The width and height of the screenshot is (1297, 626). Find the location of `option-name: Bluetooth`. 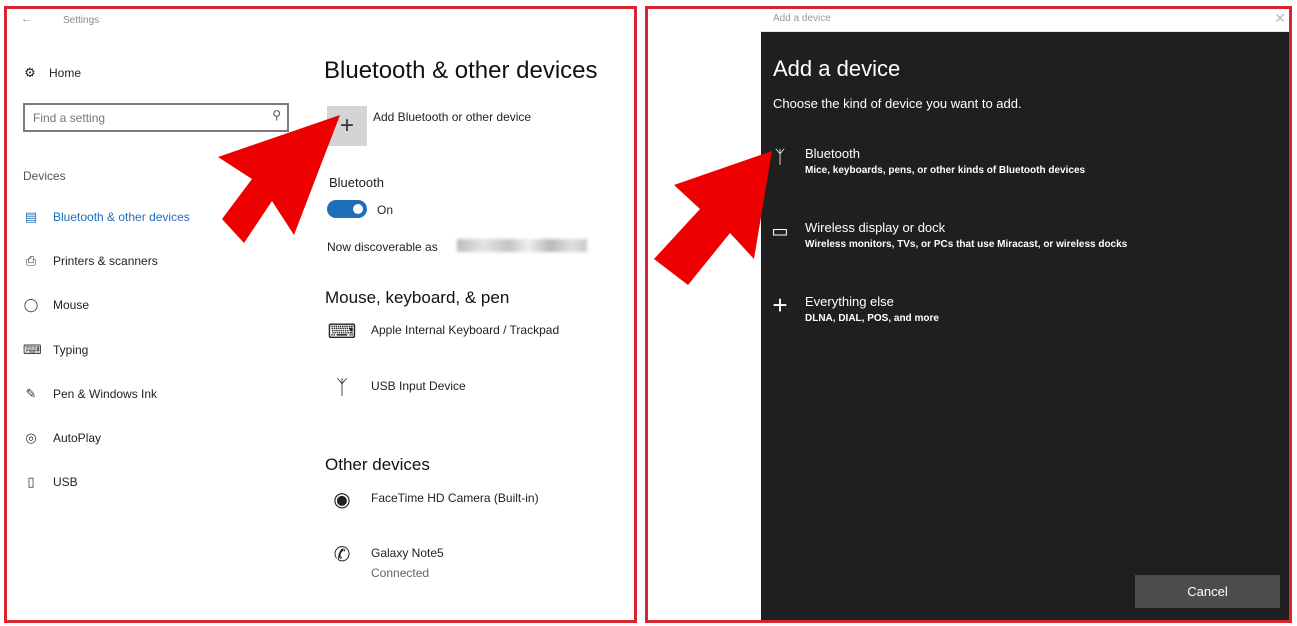

option-name: Bluetooth is located at coordinates (832, 153).